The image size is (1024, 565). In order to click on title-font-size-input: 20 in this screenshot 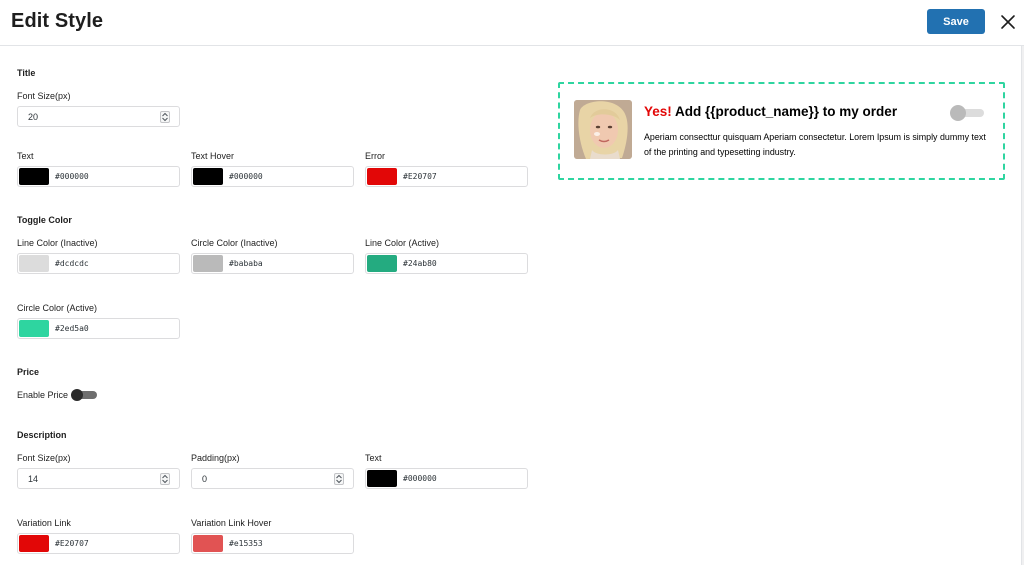, I will do `click(98, 116)`.